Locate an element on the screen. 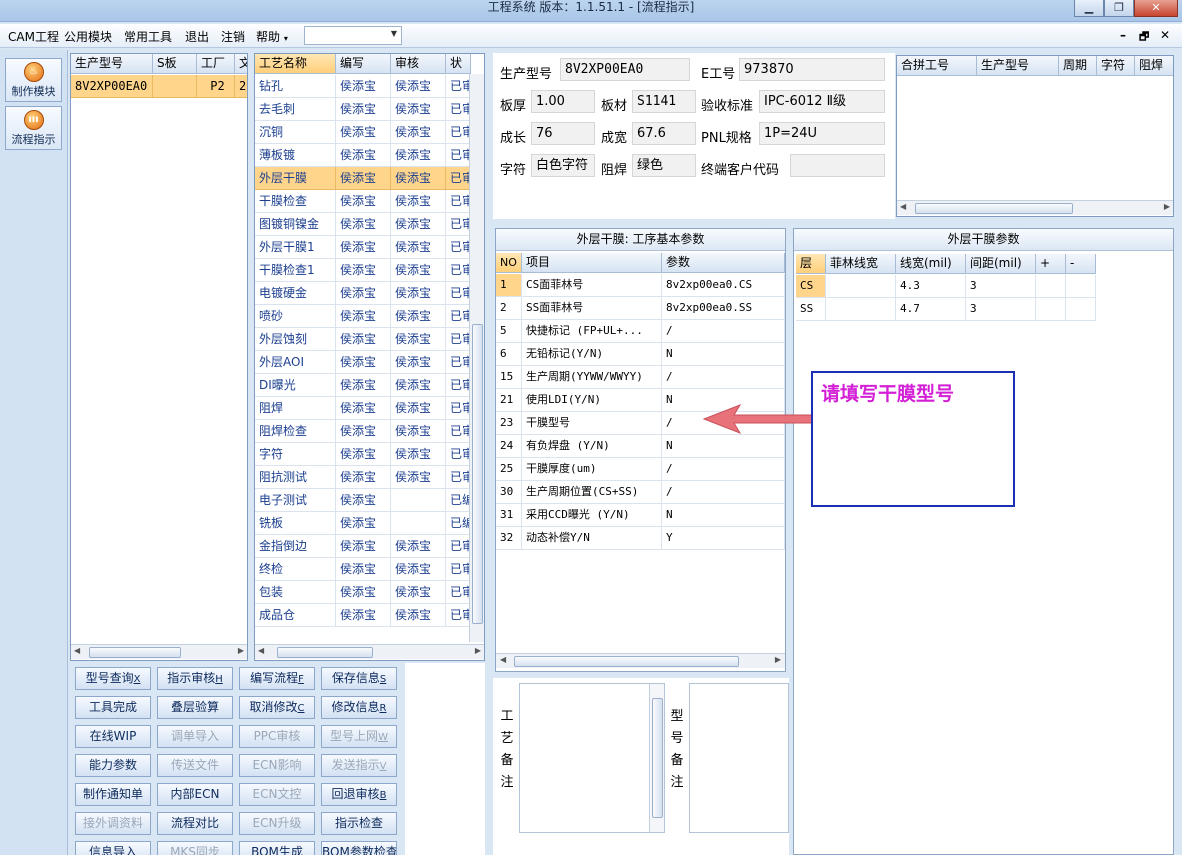 This screenshot has height=855, width=1182. close-button: ✕ is located at coordinates (1156, 8).